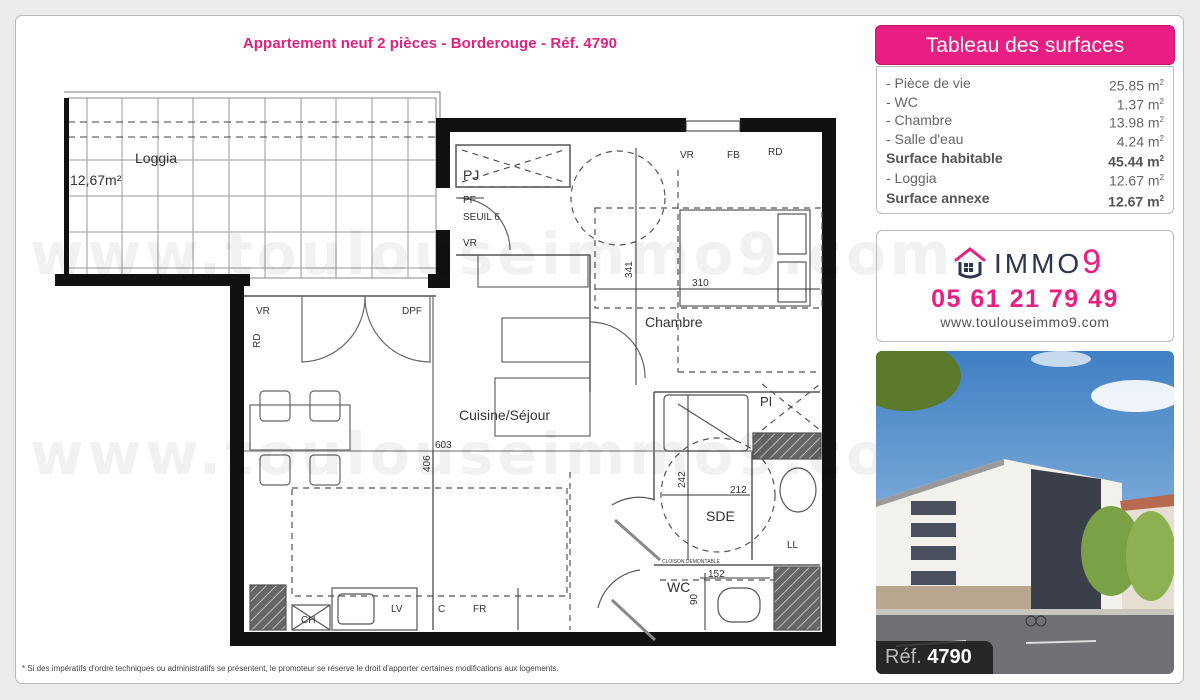  Describe the element at coordinates (441, 609) in the screenshot. I see `label-c: C` at that location.